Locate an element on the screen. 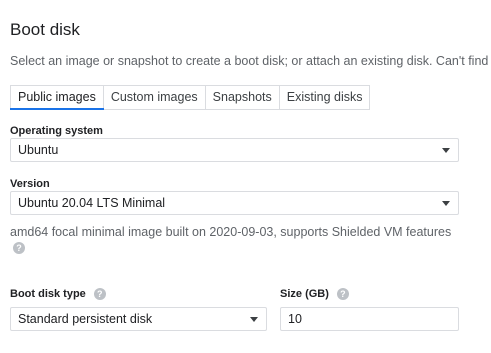 Image resolution: width=491 pixels, height=353 pixels. version-select: Ubuntu 20.04 LTS Minimal is located at coordinates (234, 203).